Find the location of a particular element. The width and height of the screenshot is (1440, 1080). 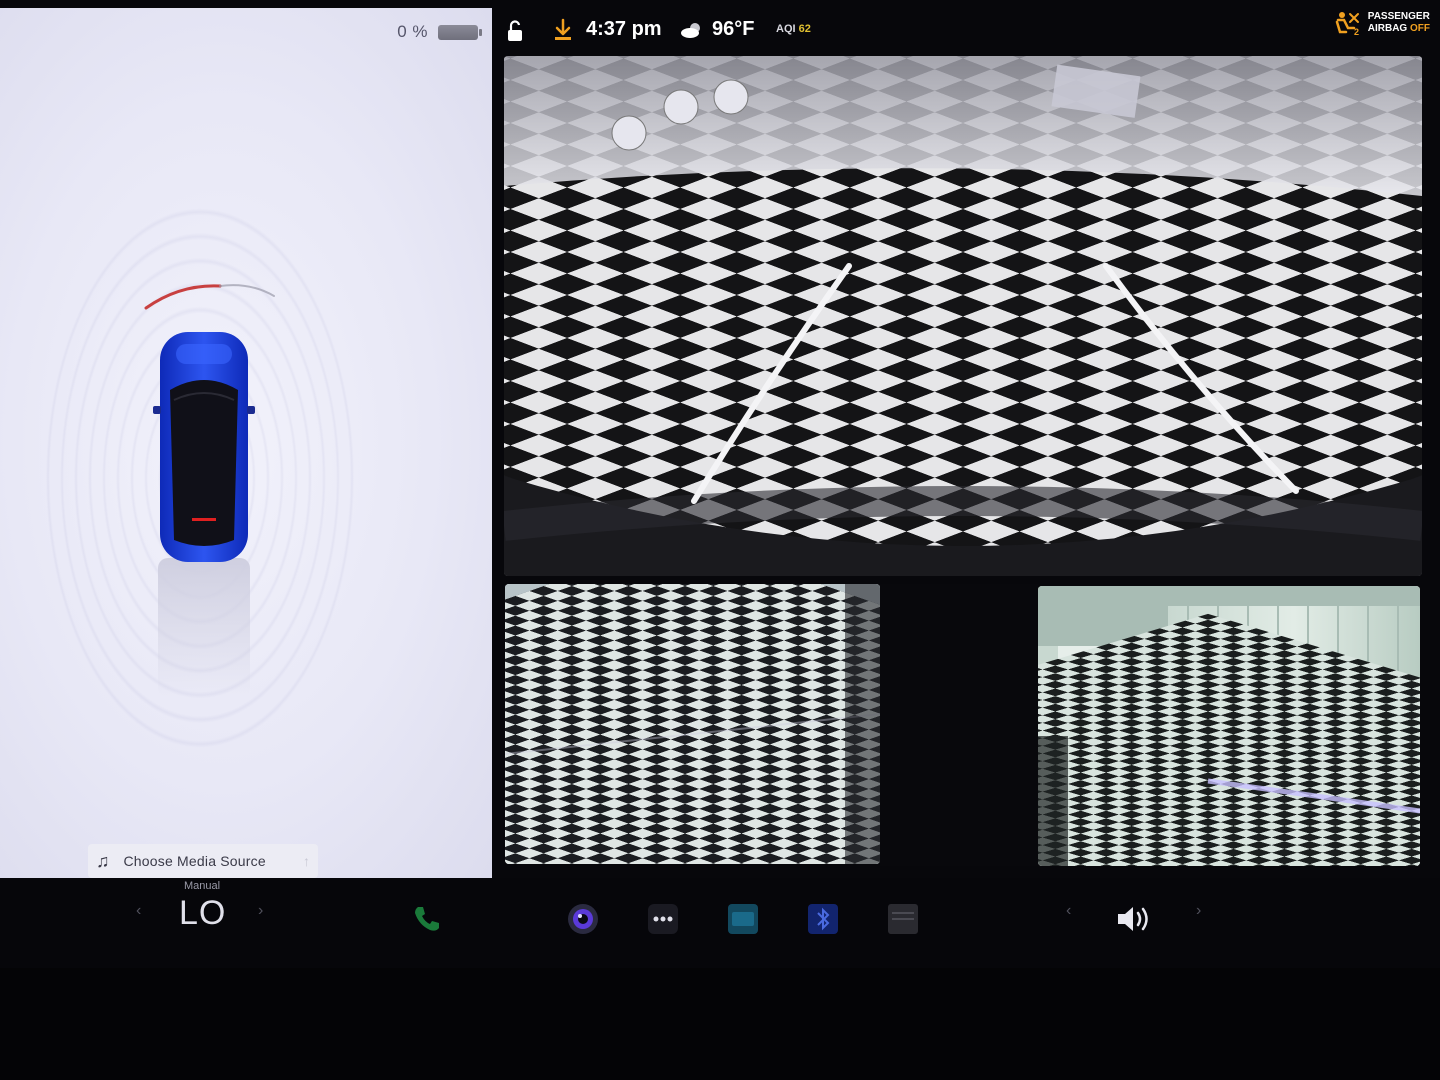

volume-increase-button: › is located at coordinates (1198, 911).